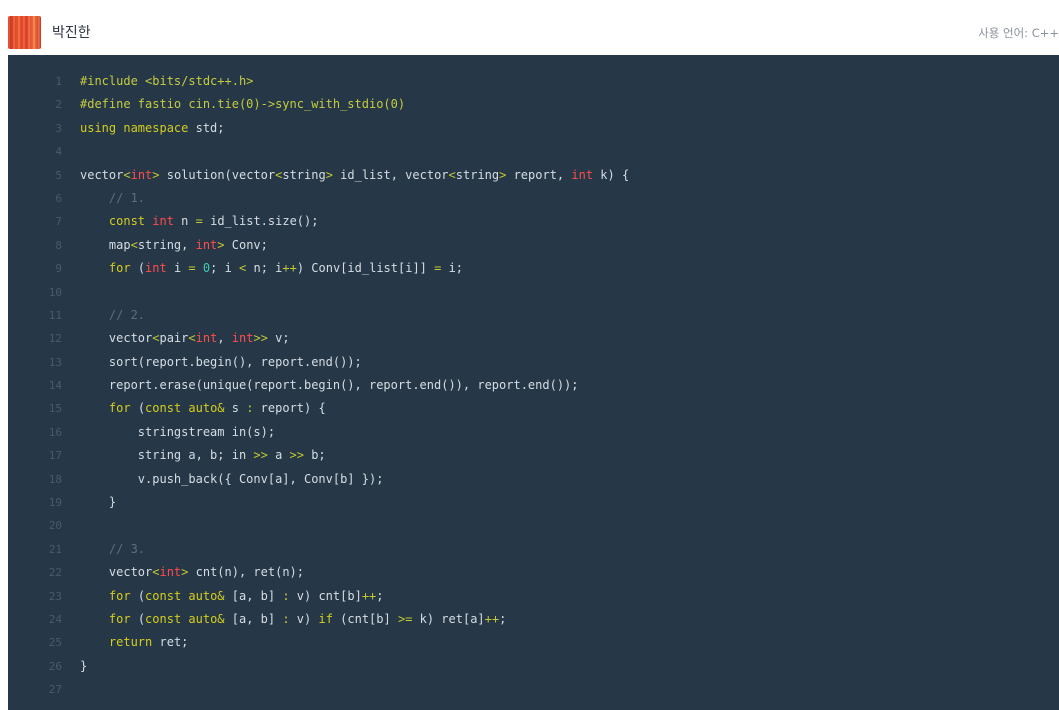 The width and height of the screenshot is (1059, 710). I want to click on code-line: 12 vector<pair<int, int>> v;, so click(533, 338).